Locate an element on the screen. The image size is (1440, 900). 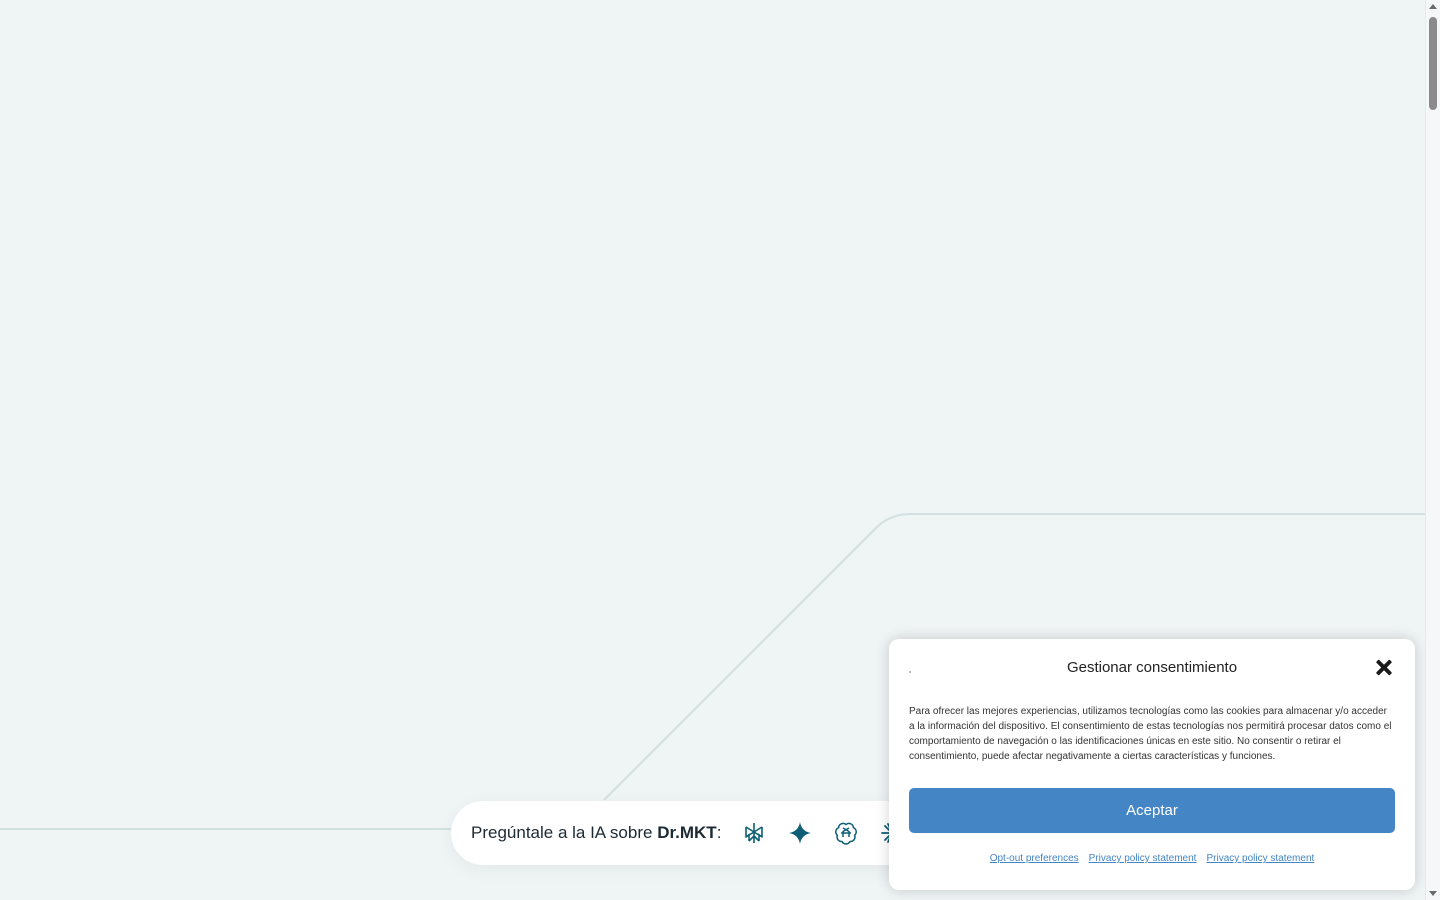
page-scrollbar is located at coordinates (1432, 450).